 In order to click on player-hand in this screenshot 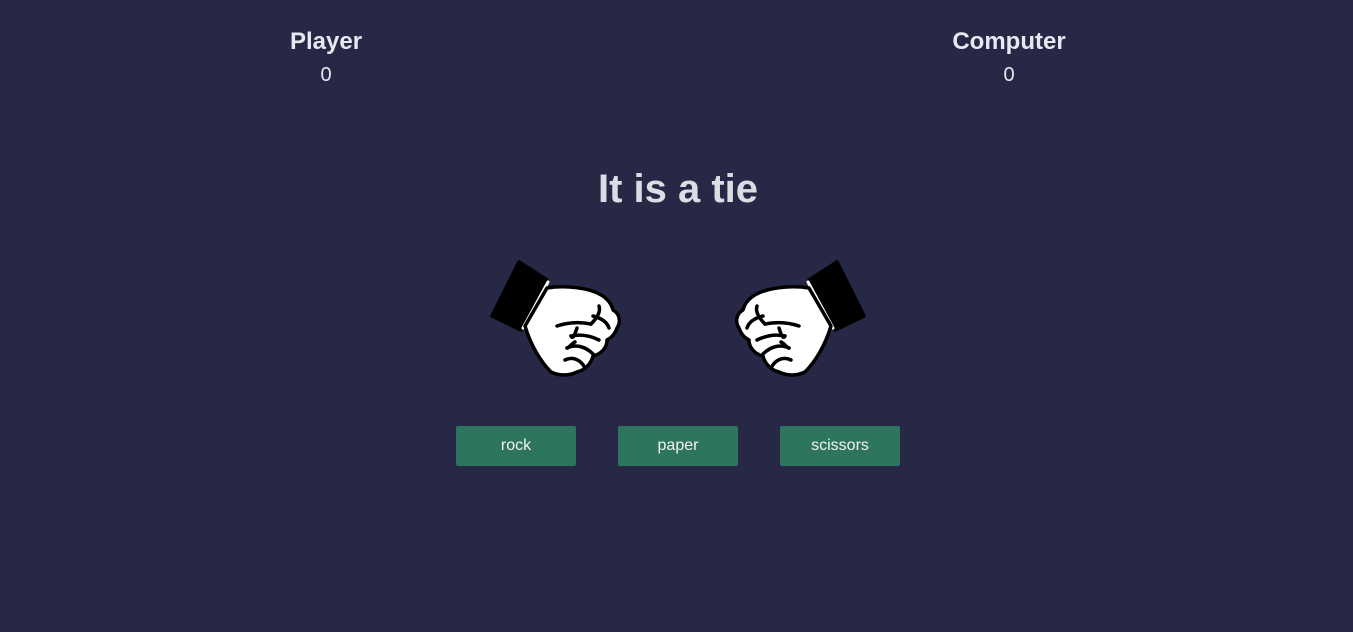, I will do `click(556, 320)`.